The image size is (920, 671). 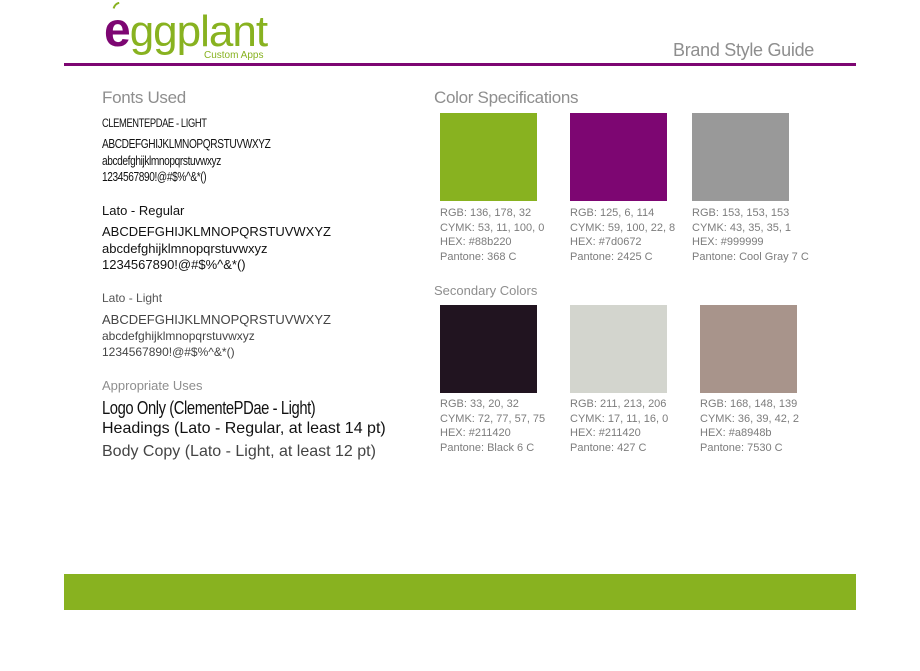 What do you see at coordinates (623, 227) in the screenshot?
I see `cymk-value: CYMK: 59, 100, 22, 8` at bounding box center [623, 227].